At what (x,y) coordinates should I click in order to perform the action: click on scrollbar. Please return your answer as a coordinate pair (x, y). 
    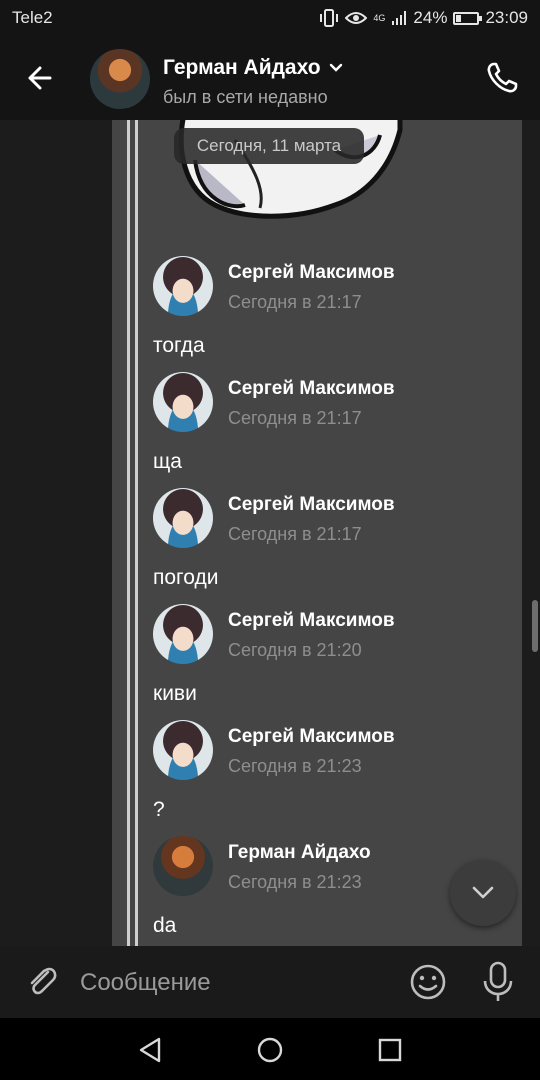
    Looking at the image, I should click on (535, 626).